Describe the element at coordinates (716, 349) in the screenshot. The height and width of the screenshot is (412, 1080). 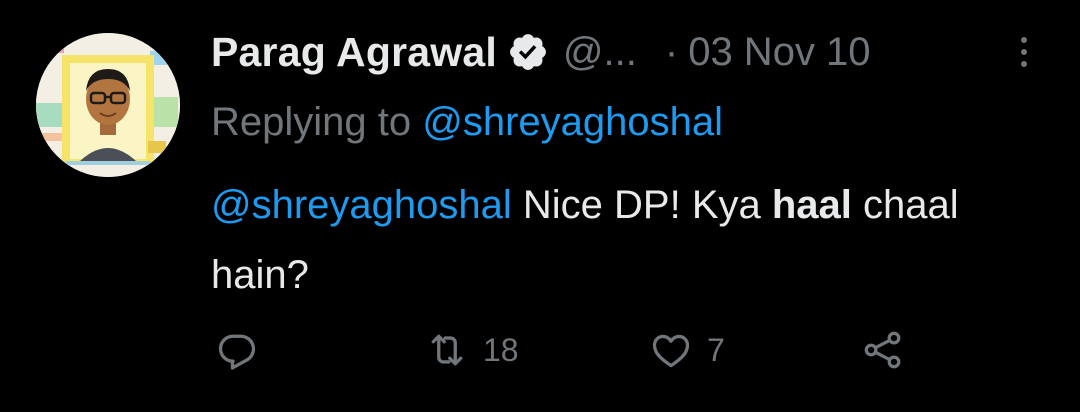
I see `like-count: 7` at that location.